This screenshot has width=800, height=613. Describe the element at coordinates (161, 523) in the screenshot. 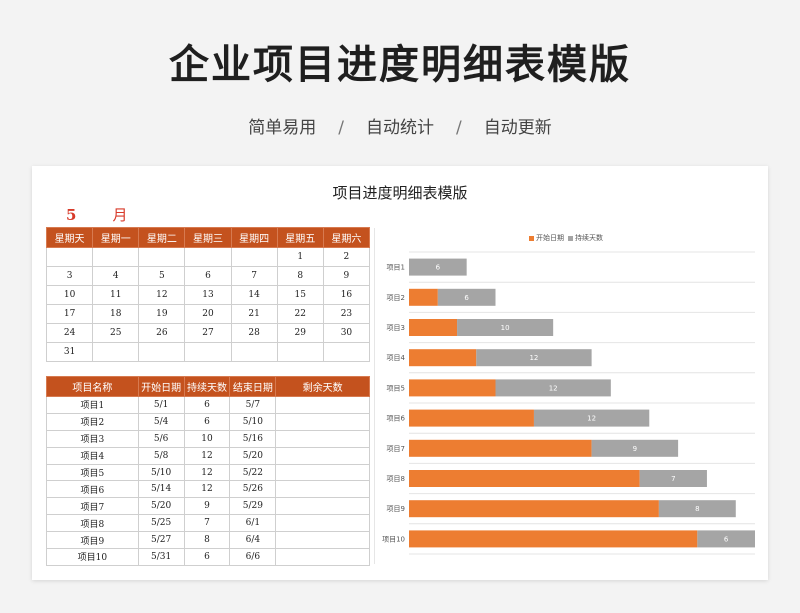

I see `table-cell: 5/25` at that location.